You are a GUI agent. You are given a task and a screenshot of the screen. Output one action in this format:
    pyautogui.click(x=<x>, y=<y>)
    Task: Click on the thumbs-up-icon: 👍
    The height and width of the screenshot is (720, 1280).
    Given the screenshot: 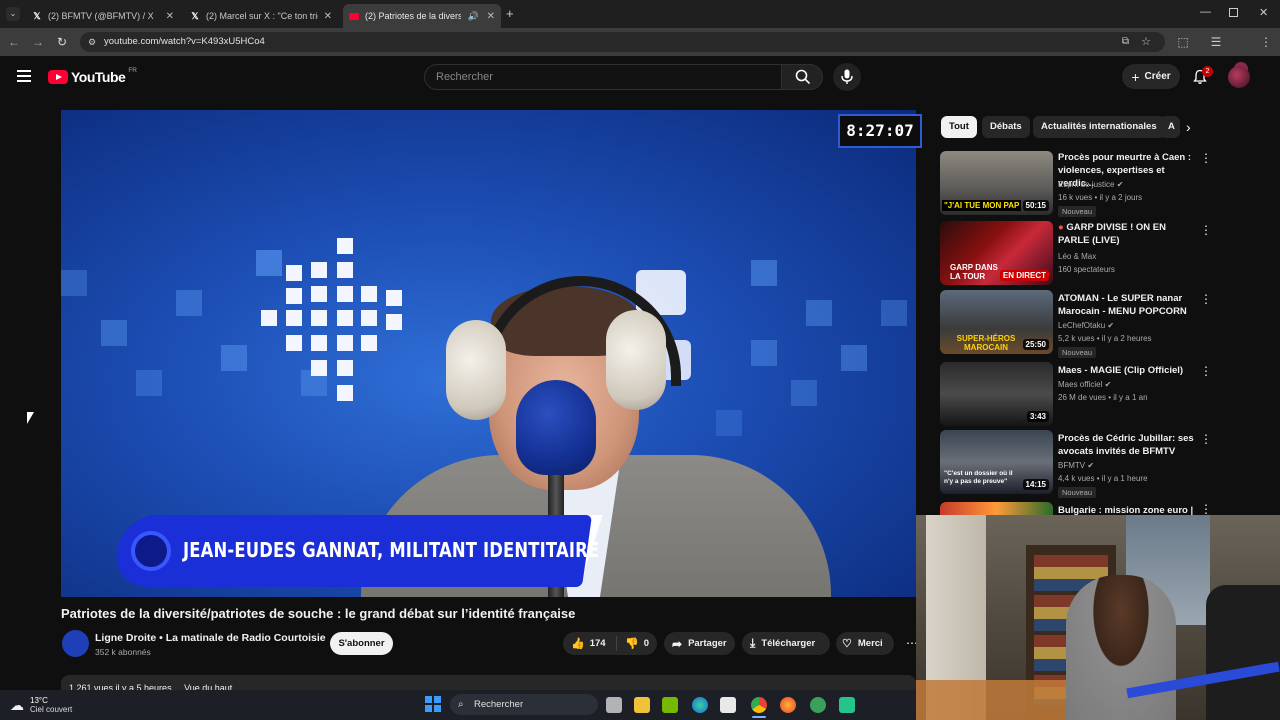 What is the action you would take?
    pyautogui.click(x=578, y=644)
    